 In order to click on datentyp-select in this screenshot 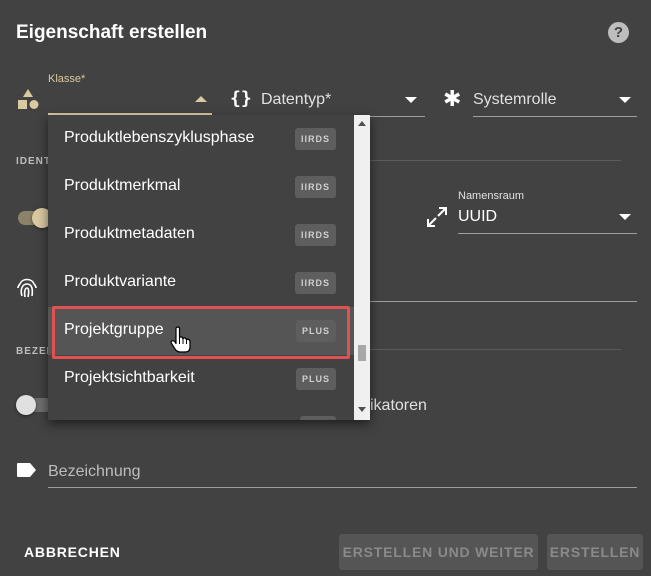, I will do `click(343, 101)`.